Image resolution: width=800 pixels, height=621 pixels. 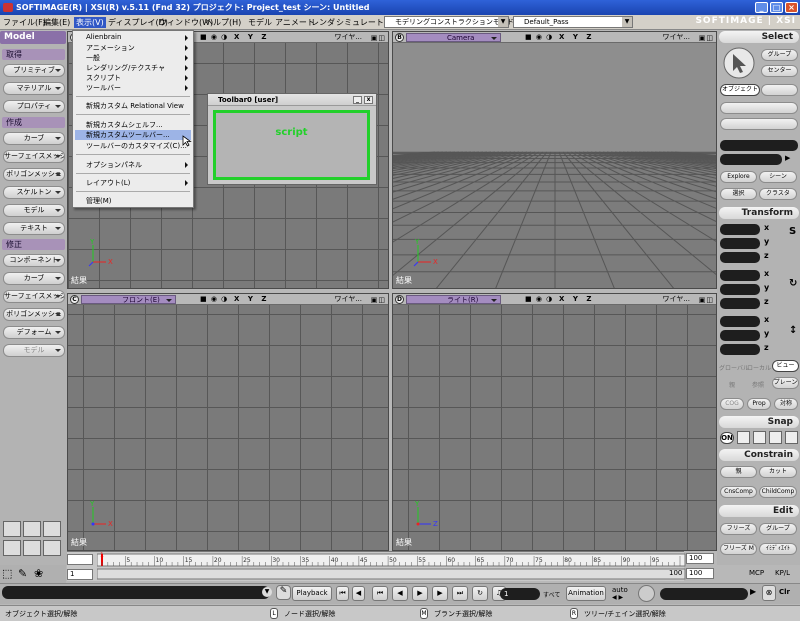 What do you see at coordinates (620, 590) in the screenshot?
I see `auto-key-label: auto` at bounding box center [620, 590].